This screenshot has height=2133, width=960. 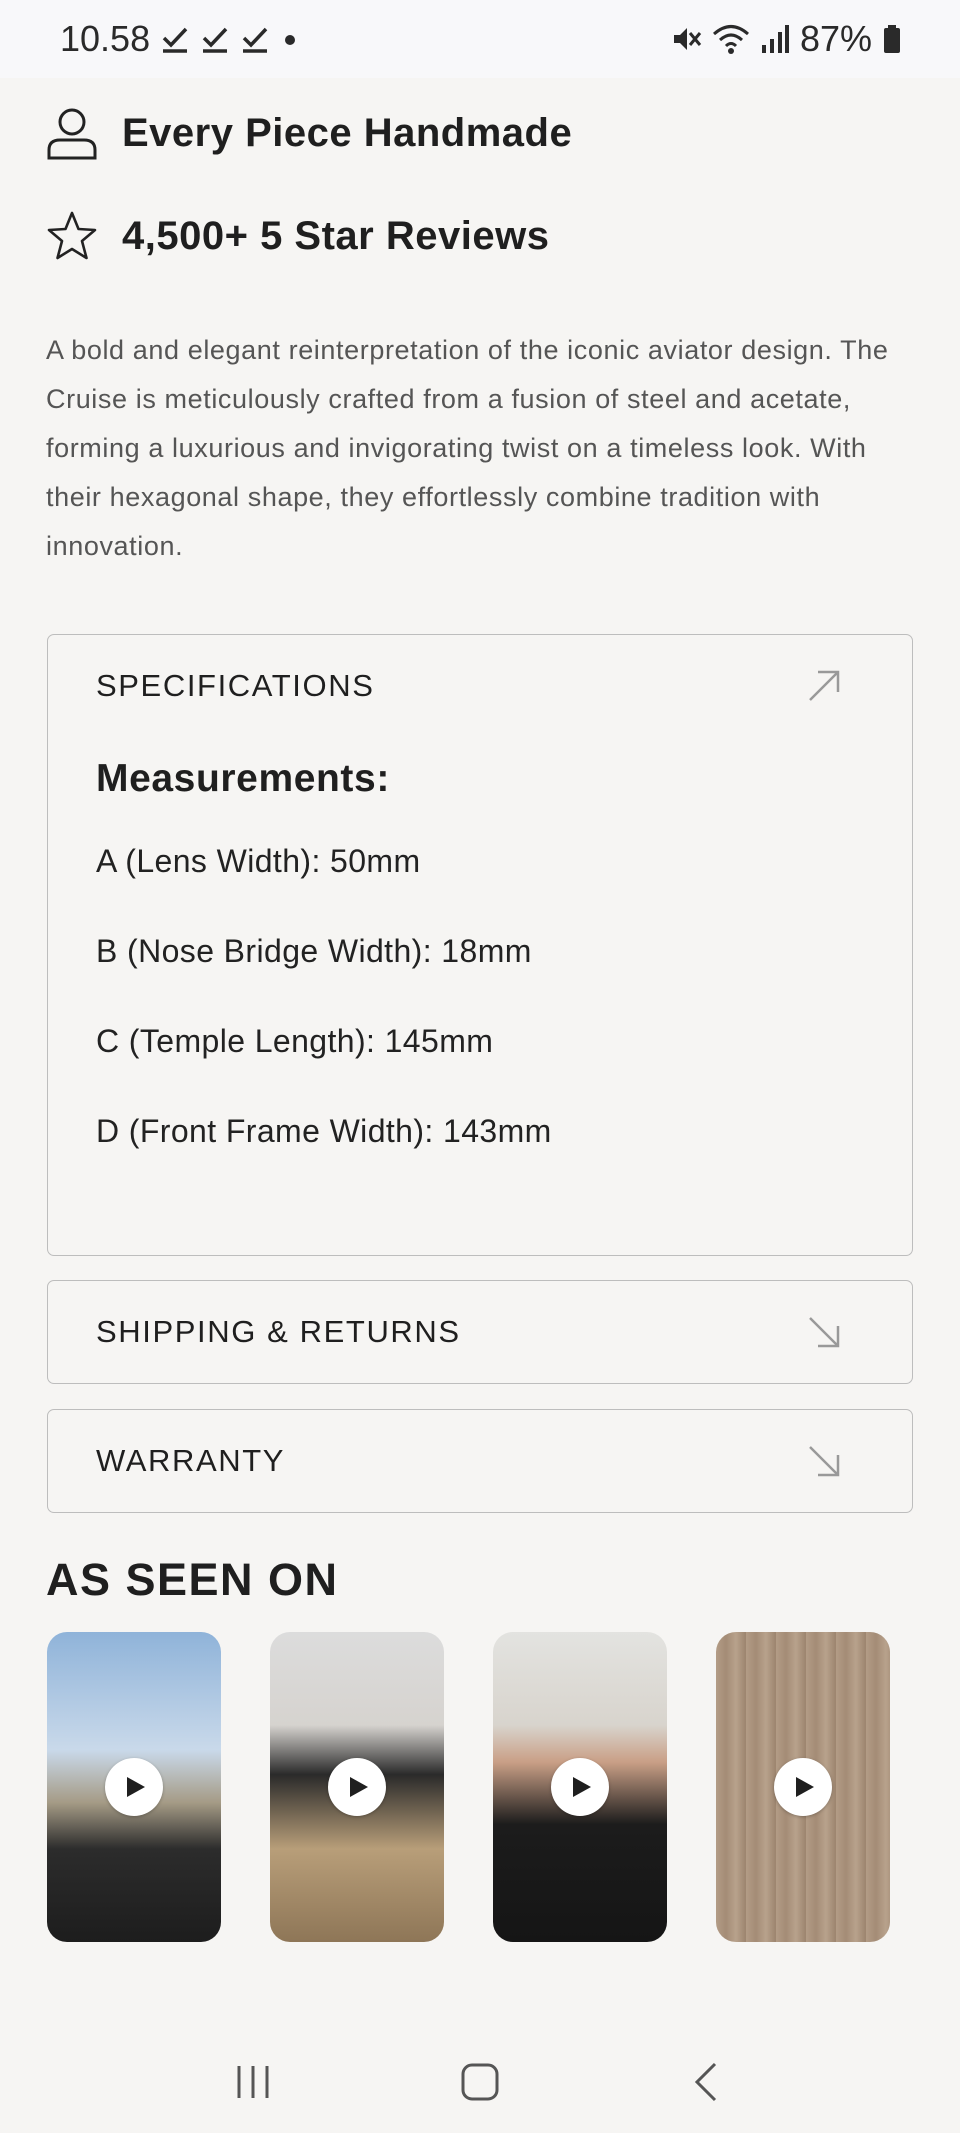 What do you see at coordinates (192, 1579) in the screenshot?
I see `as-seen-on-heading: AS SEEN ON` at bounding box center [192, 1579].